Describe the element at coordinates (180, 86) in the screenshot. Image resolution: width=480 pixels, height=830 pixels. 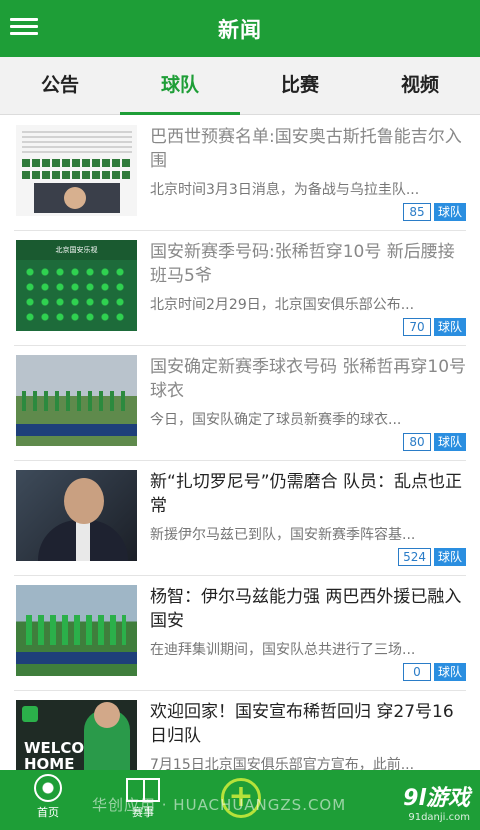
I see `tab-team: 球队` at that location.